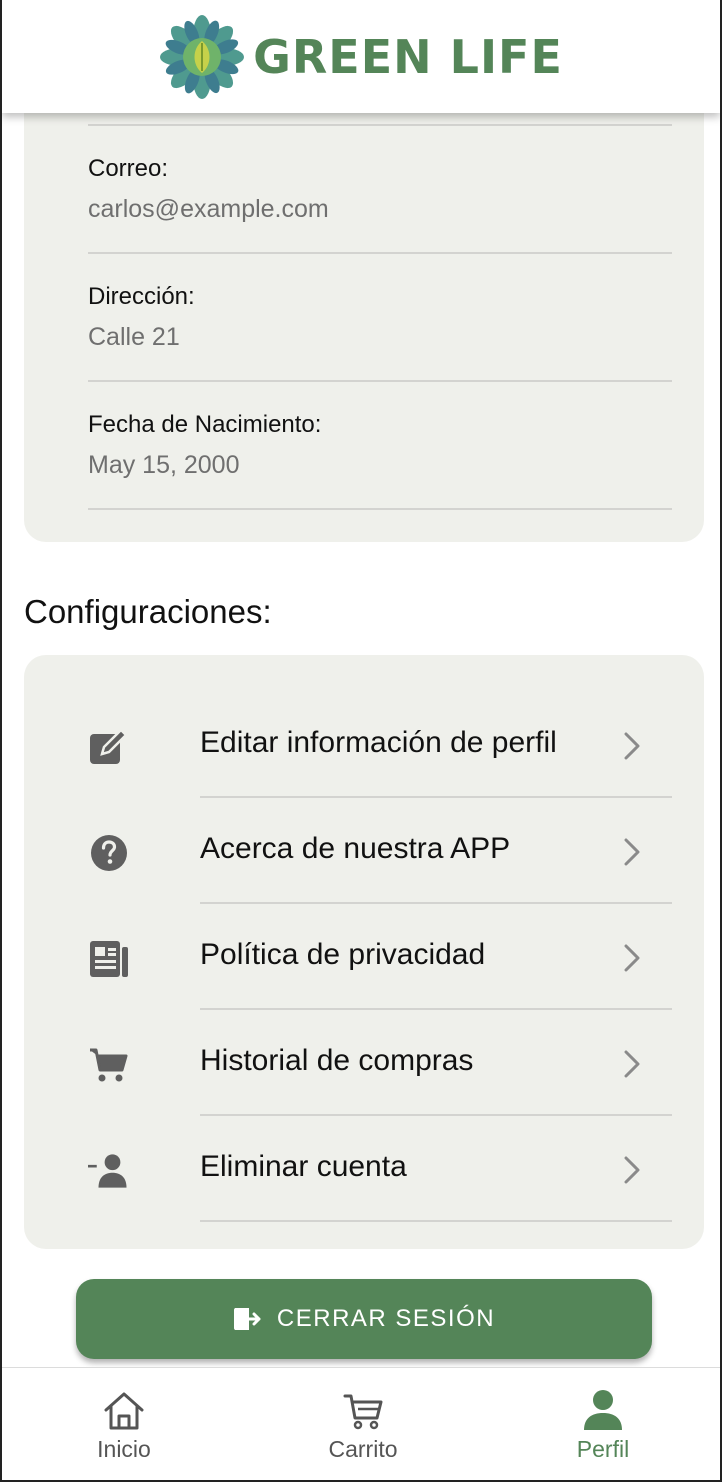 The width and height of the screenshot is (722, 1482). Describe the element at coordinates (134, 337) in the screenshot. I see `address-value: Calle 21` at that location.